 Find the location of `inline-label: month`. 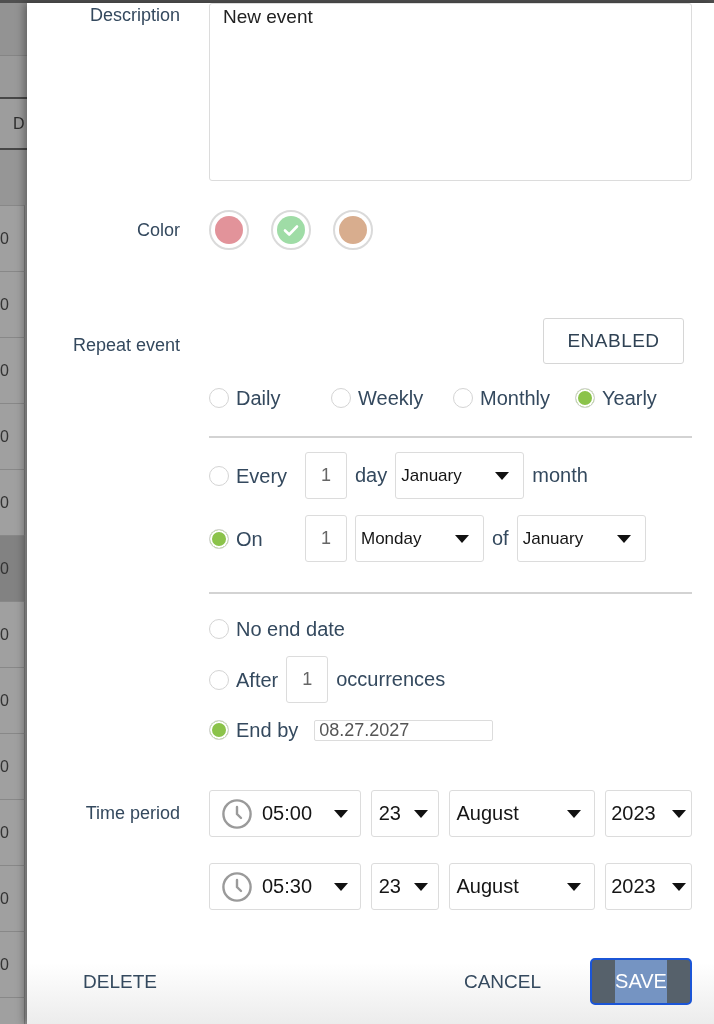

inline-label: month is located at coordinates (560, 475).